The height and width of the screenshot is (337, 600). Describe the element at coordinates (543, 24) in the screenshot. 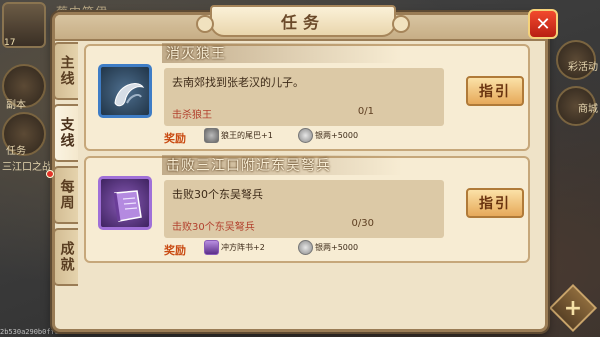

I see `close-button: ✕` at that location.